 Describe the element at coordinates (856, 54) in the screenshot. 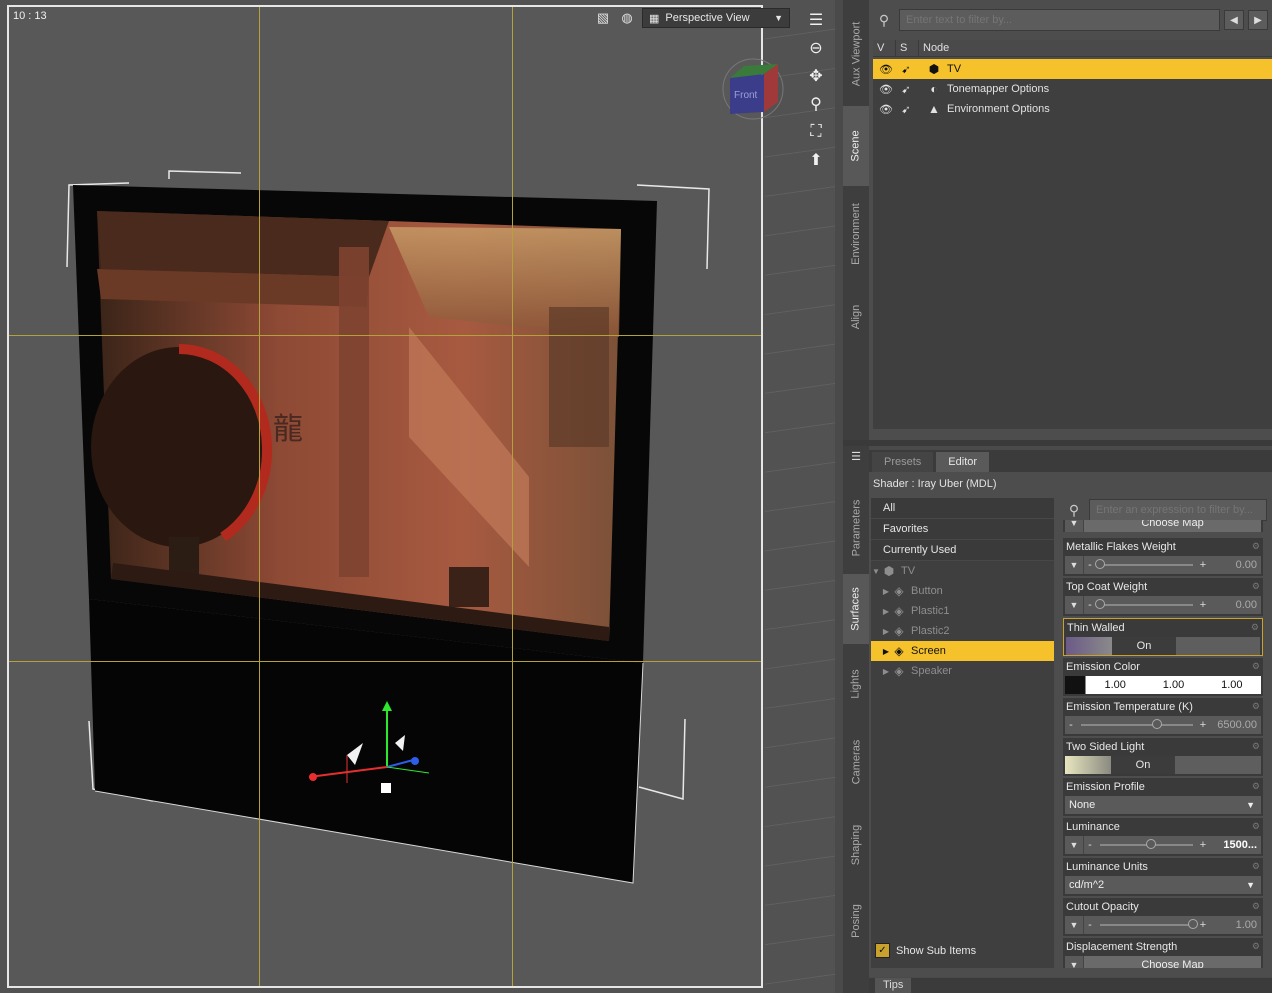

I see `tab-aux-viewport: Aux Viewport` at that location.